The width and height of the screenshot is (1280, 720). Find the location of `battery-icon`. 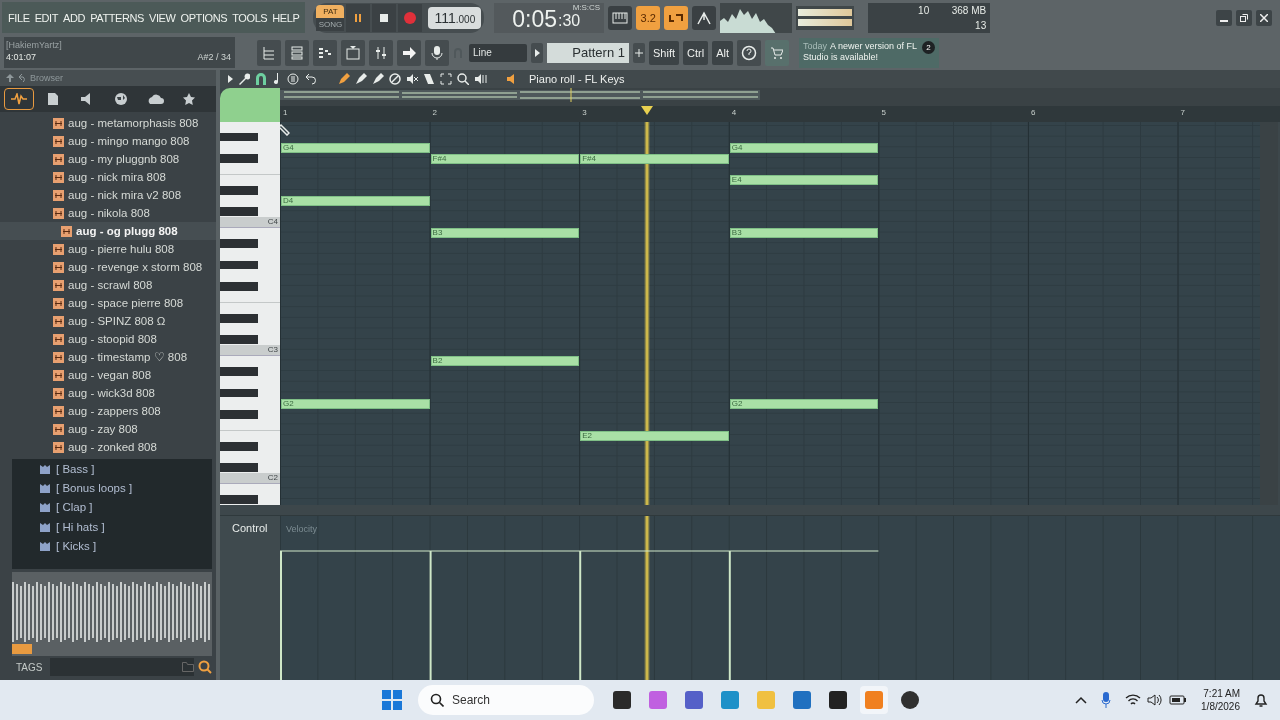

battery-icon is located at coordinates (1178, 700).